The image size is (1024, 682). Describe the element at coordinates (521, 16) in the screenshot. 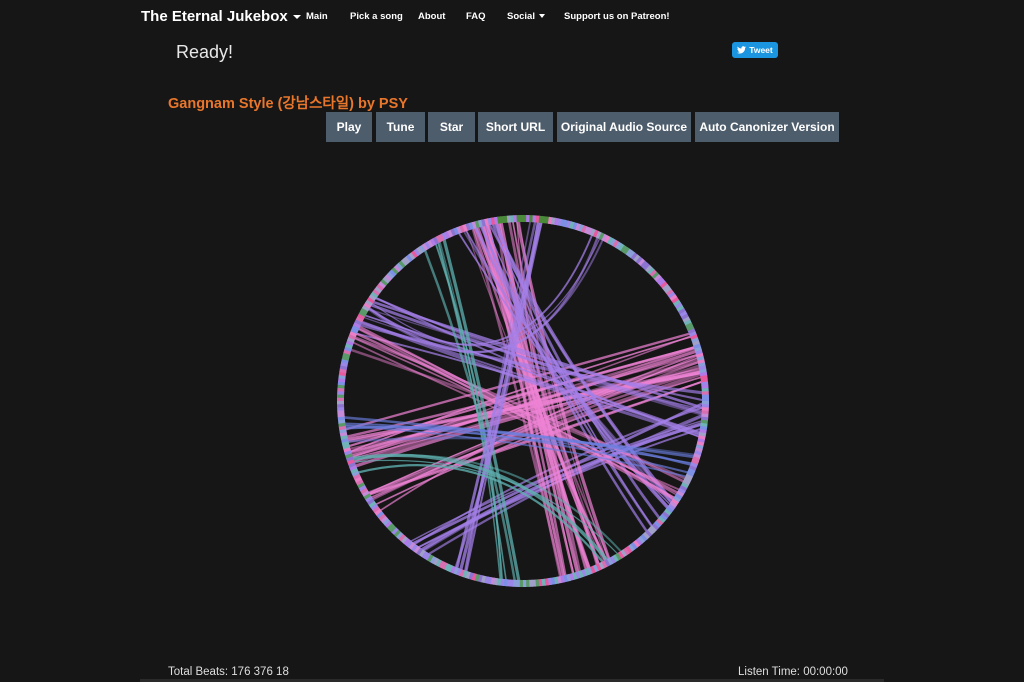

I see `nav-social-label: Social` at that location.